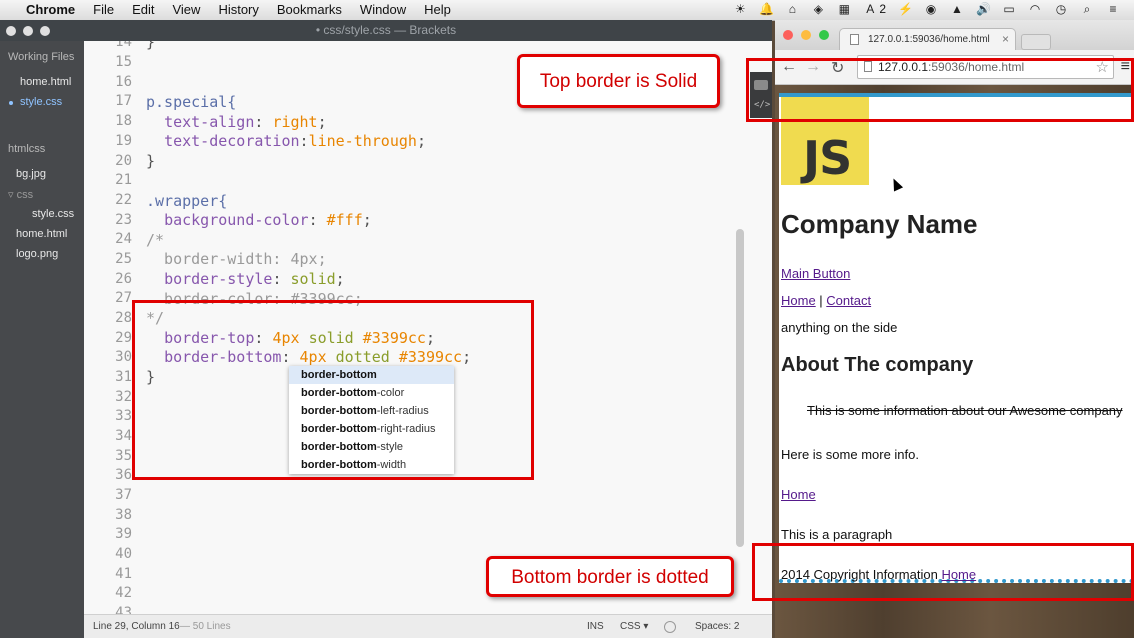 The height and width of the screenshot is (638, 1134). Describe the element at coordinates (740, 388) in the screenshot. I see `editor-scrollbar` at that location.